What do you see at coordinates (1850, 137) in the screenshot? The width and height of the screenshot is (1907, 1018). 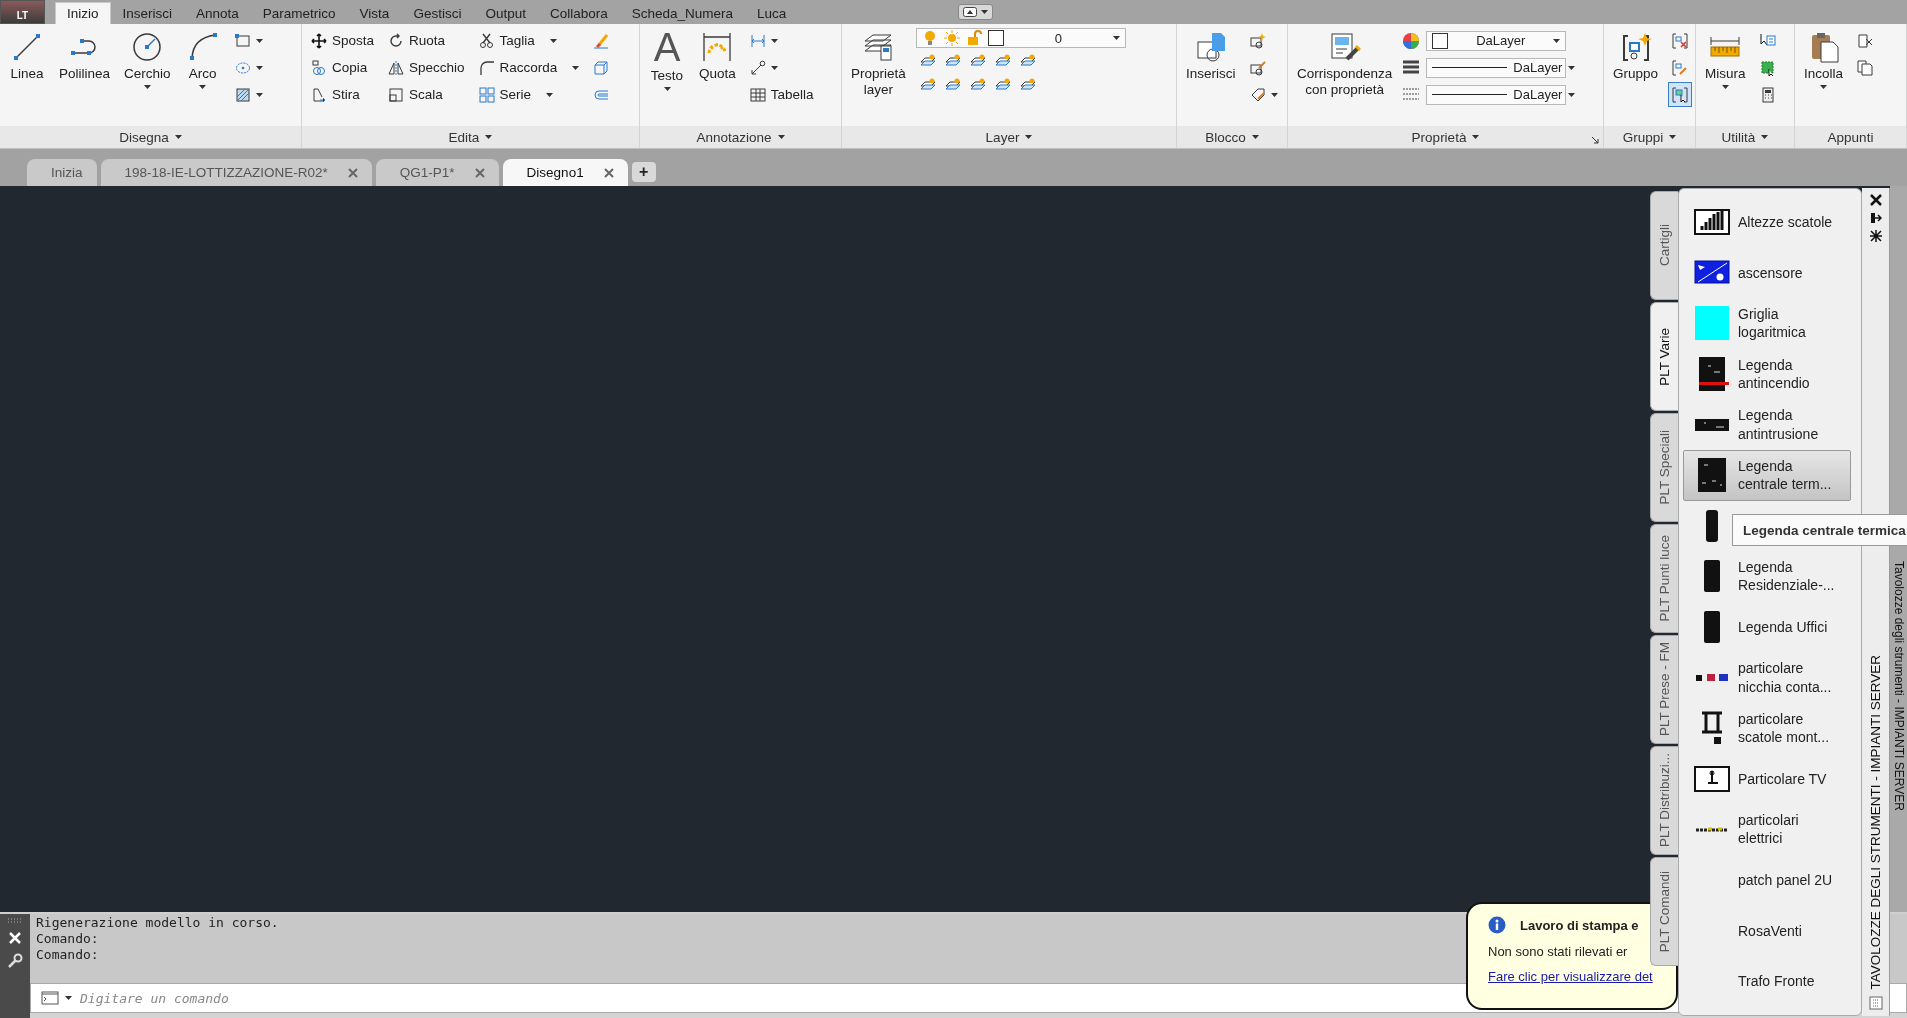 I see `panel-title-bar: Appunti` at bounding box center [1850, 137].